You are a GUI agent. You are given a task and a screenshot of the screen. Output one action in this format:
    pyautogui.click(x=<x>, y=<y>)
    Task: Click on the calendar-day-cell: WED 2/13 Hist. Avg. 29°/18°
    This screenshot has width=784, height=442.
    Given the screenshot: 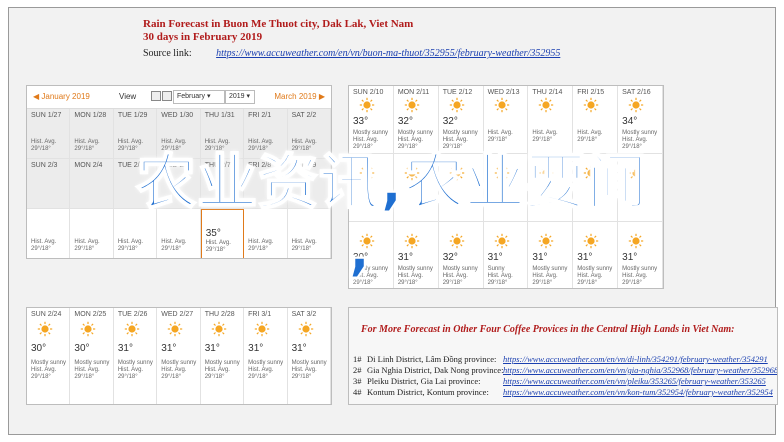 What is the action you would take?
    pyautogui.click(x=506, y=120)
    